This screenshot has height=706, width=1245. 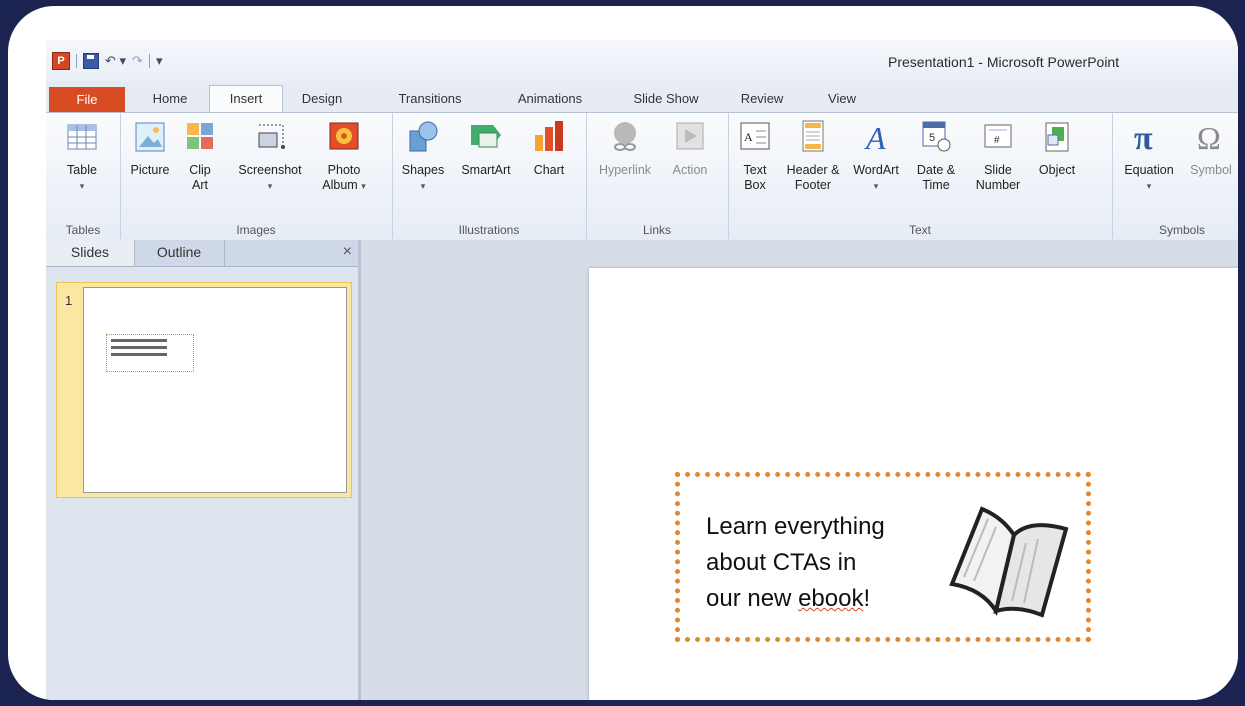 I want to click on action-icon, so click(x=690, y=136).